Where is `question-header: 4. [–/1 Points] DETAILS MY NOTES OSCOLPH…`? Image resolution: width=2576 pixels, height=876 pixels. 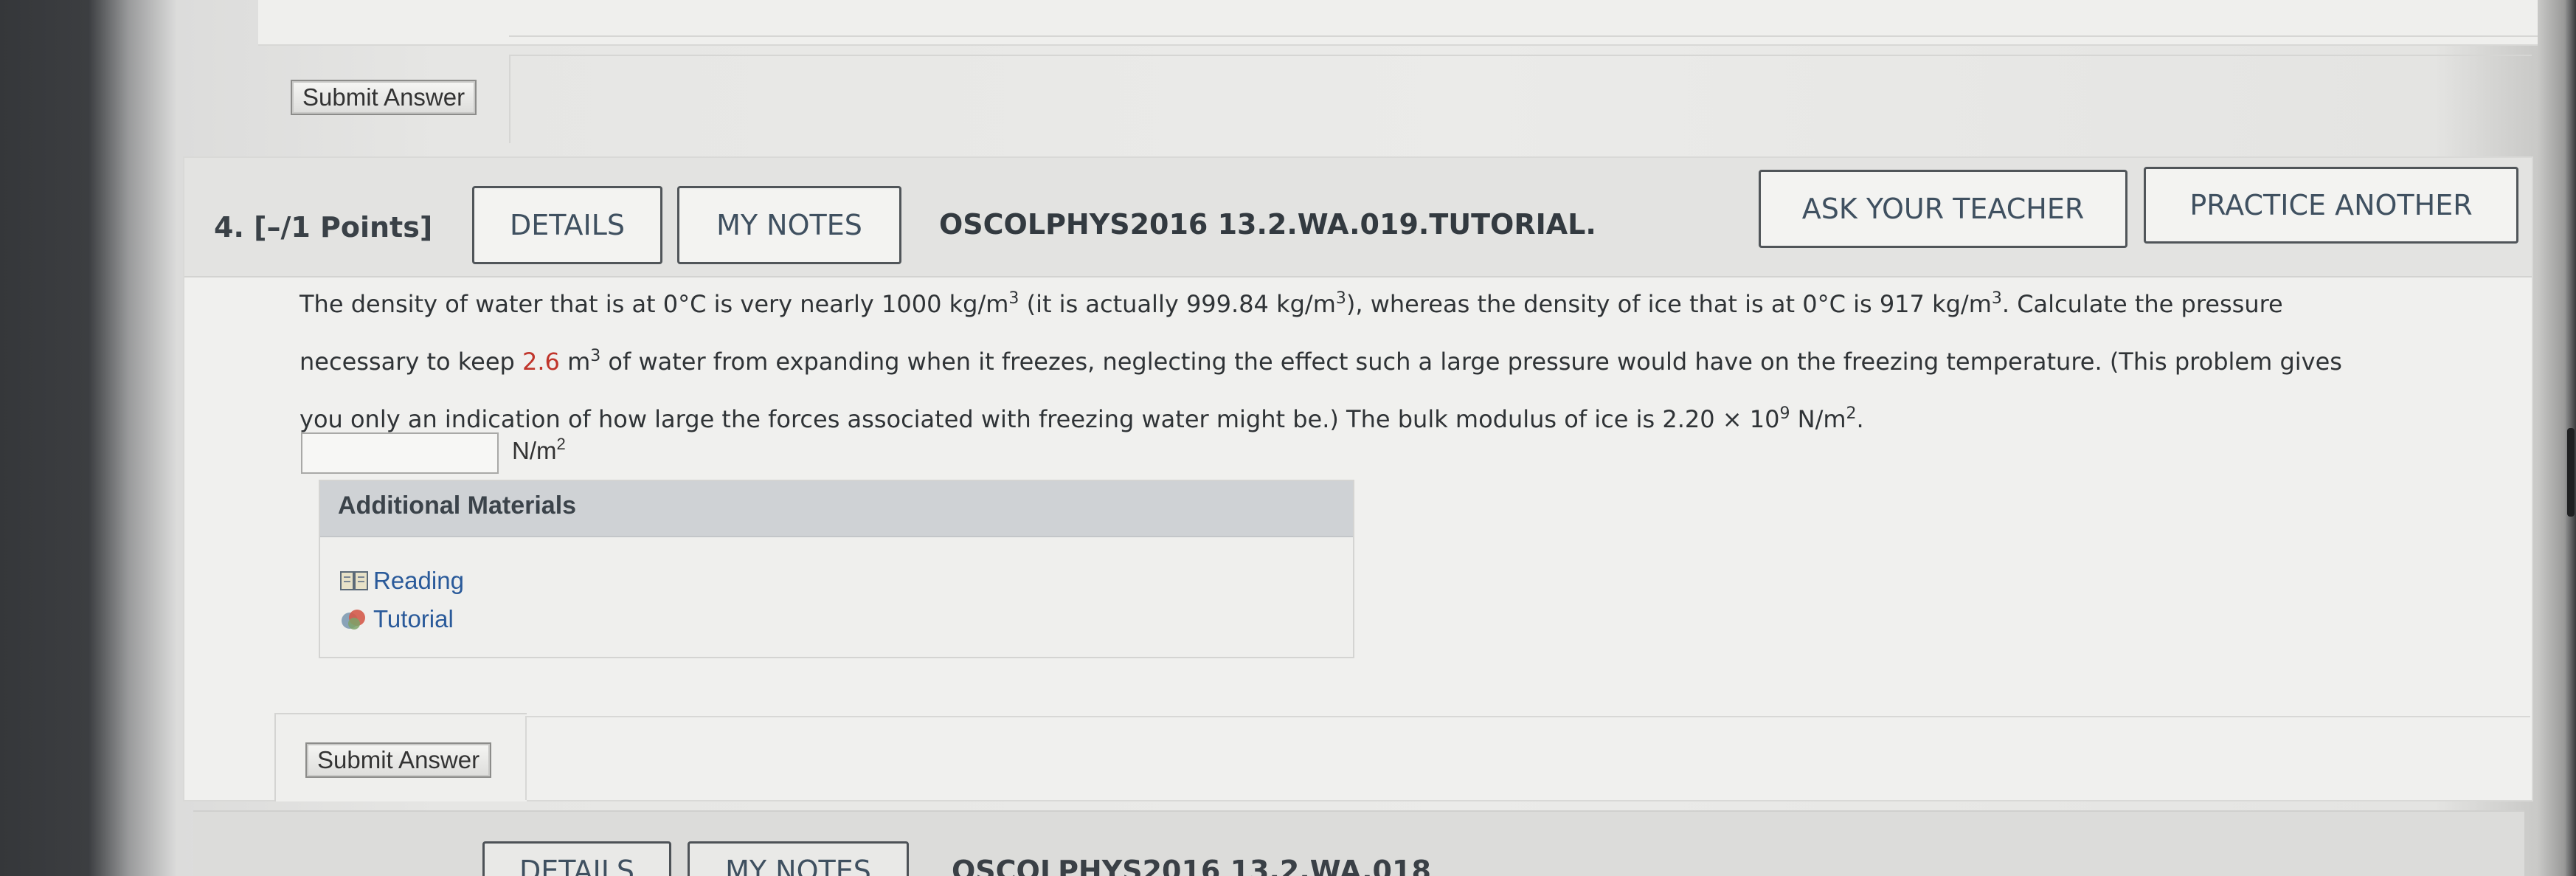
question-header: 4. [–/1 Points] DETAILS MY NOTES OSCOLPH… is located at coordinates (1358, 218).